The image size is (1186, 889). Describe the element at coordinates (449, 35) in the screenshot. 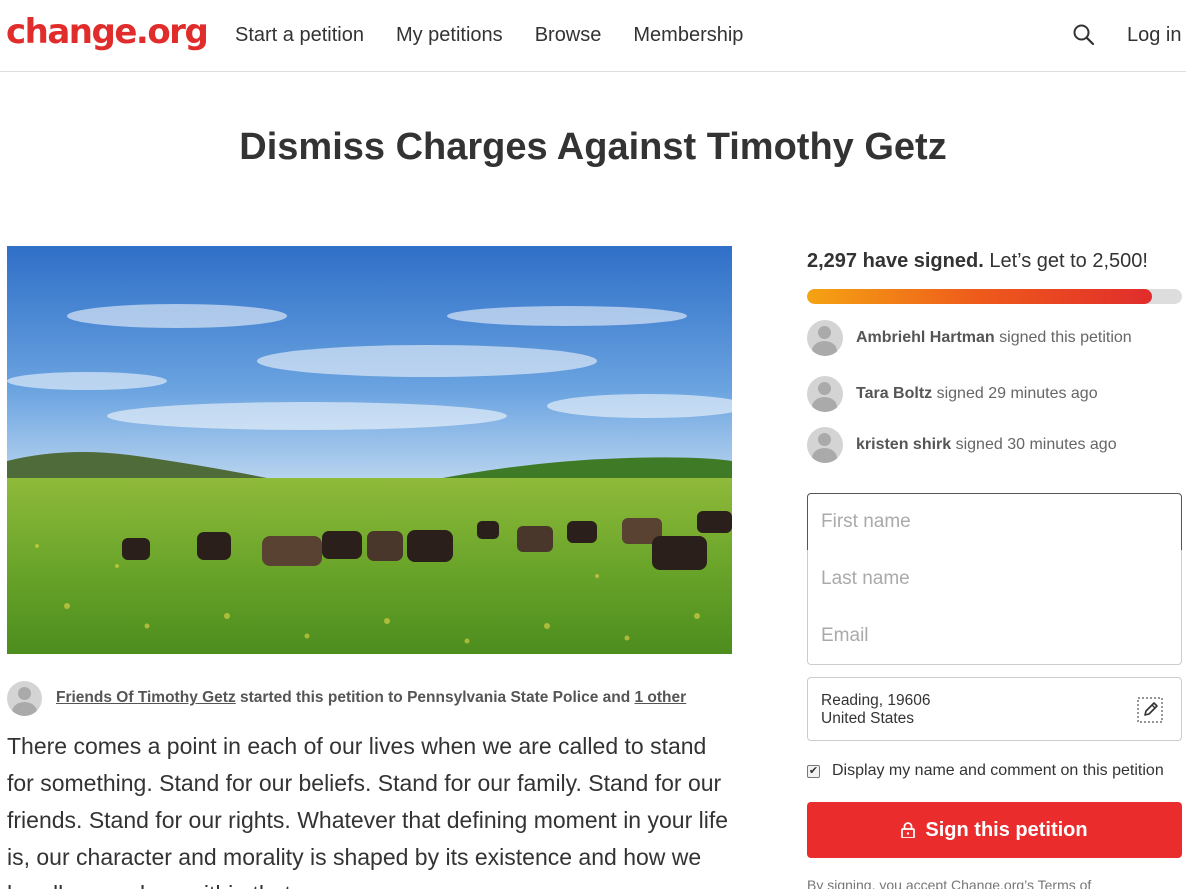

I see `nav-my-petitions: My petitions` at that location.